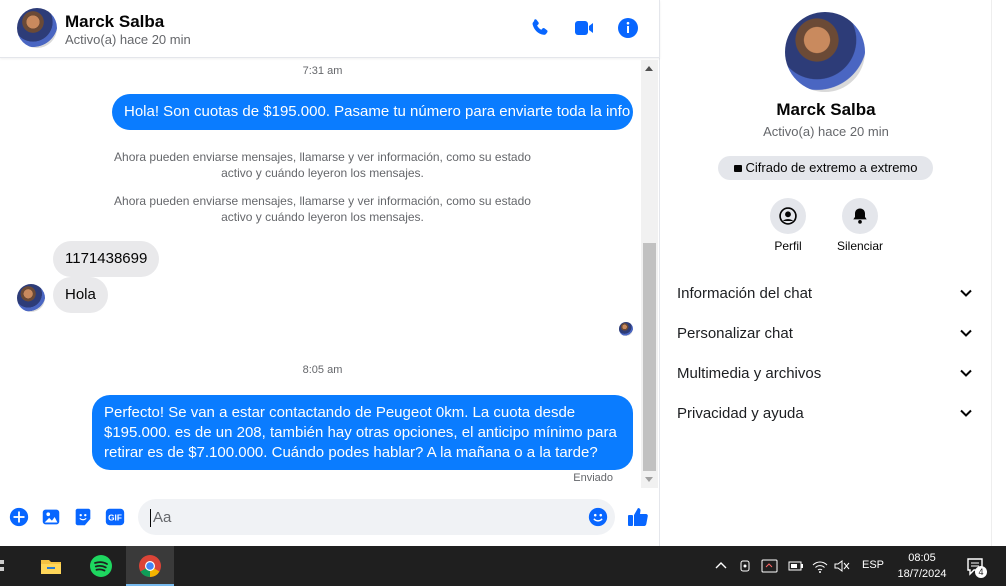 The image size is (1006, 586). What do you see at coordinates (745, 293) in the screenshot?
I see `section-label: Información del chat` at bounding box center [745, 293].